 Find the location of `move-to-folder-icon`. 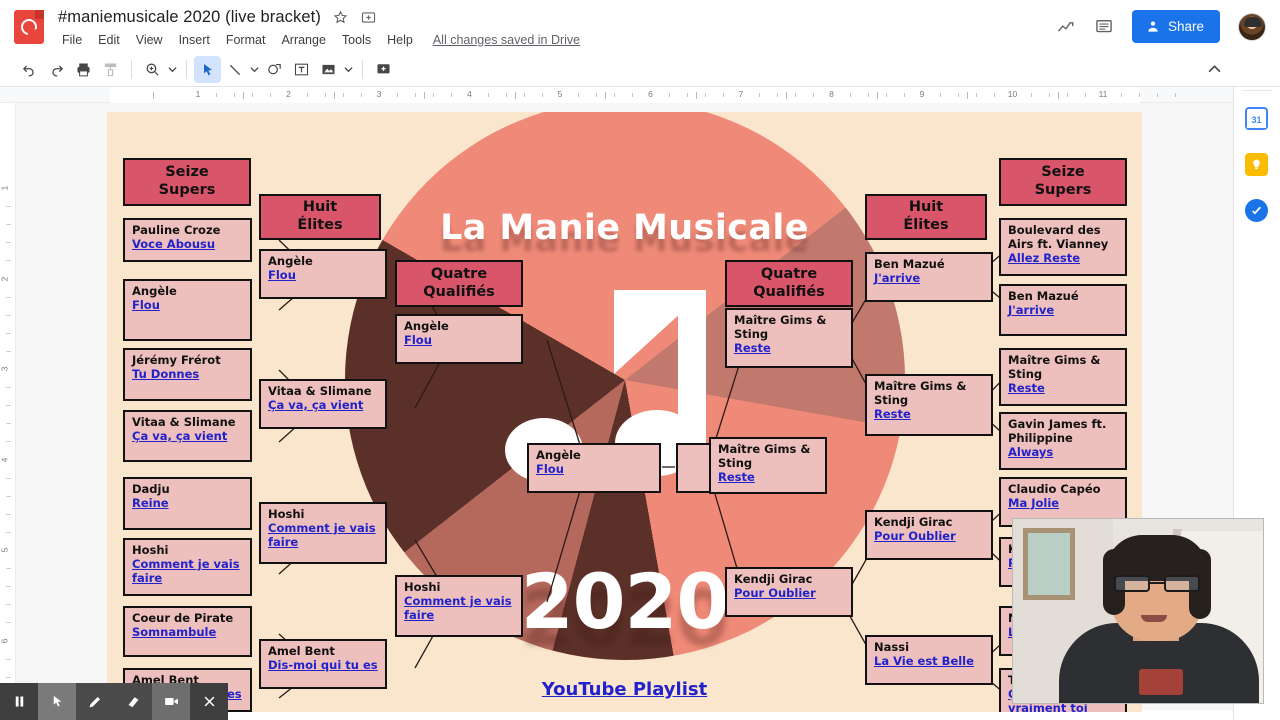

move-to-folder-icon is located at coordinates (368, 17).